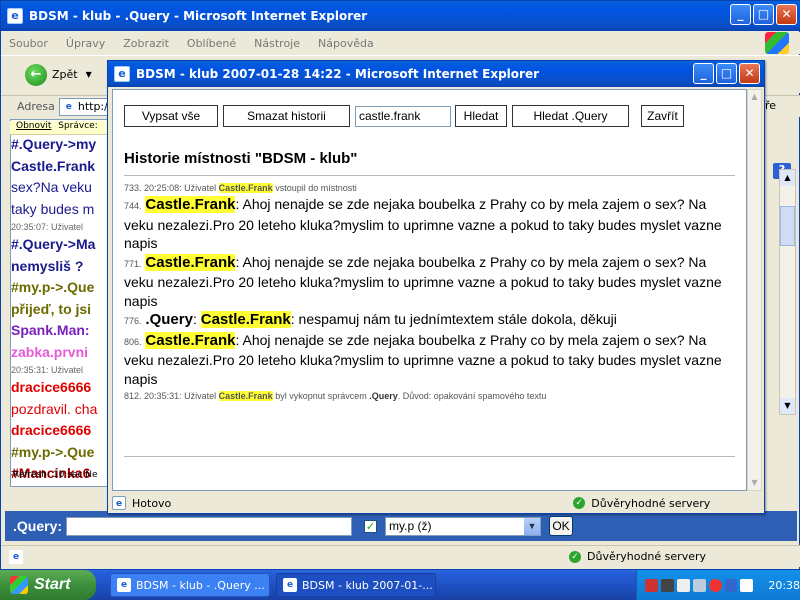 The width and height of the screenshot is (800, 600). Describe the element at coordinates (781, 149) in the screenshot. I see `help-icon: ?` at that location.